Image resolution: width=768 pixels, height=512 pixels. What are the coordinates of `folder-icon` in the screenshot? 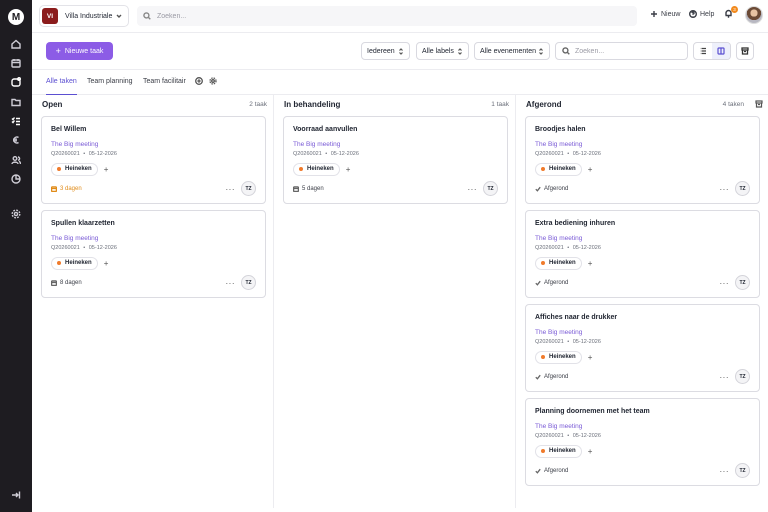 It's located at (16, 102).